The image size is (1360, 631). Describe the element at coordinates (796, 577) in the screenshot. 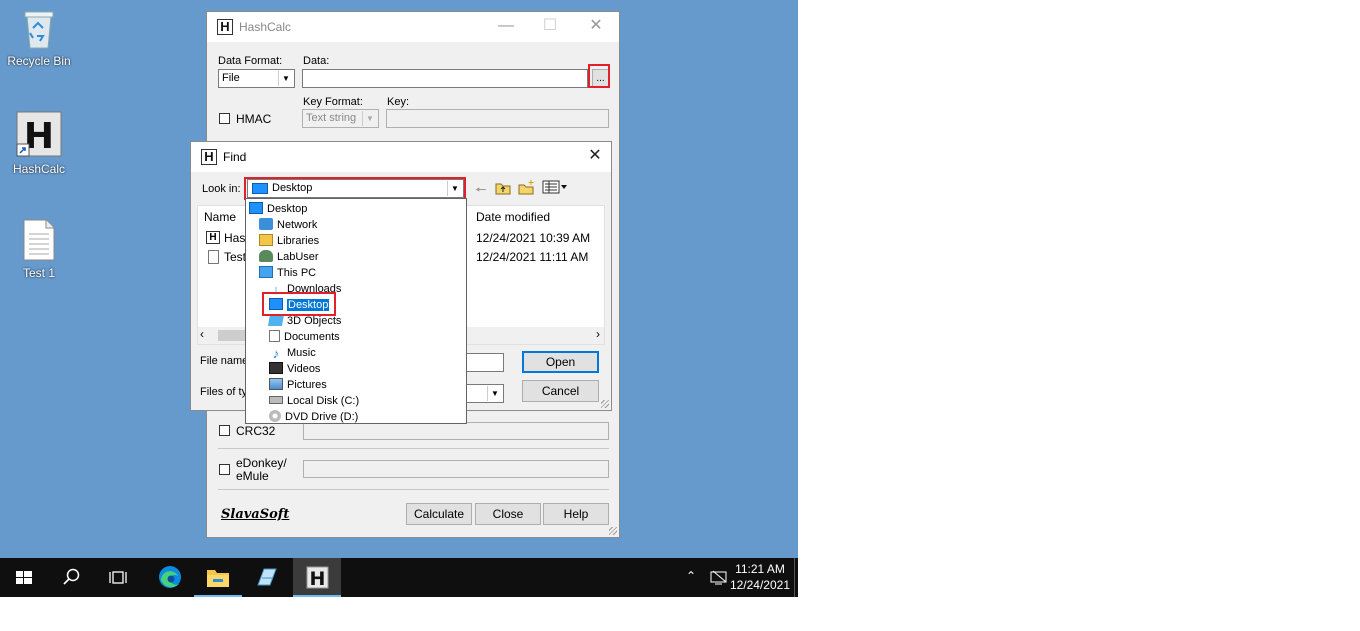

I see `show-desktop-button` at that location.